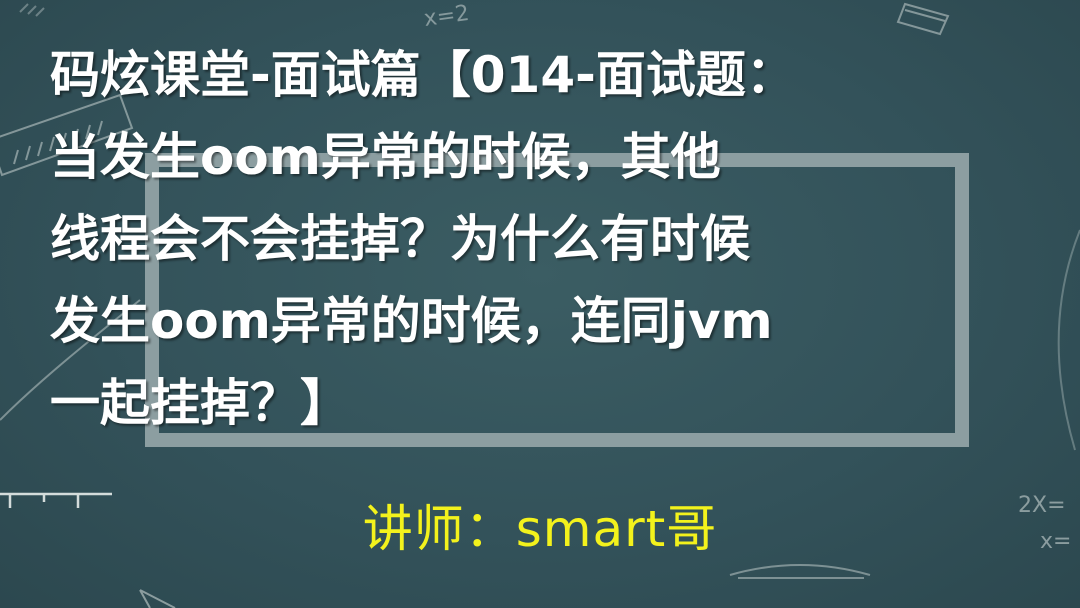 The height and width of the screenshot is (608, 1080). I want to click on book-doodle, so click(923, 19).